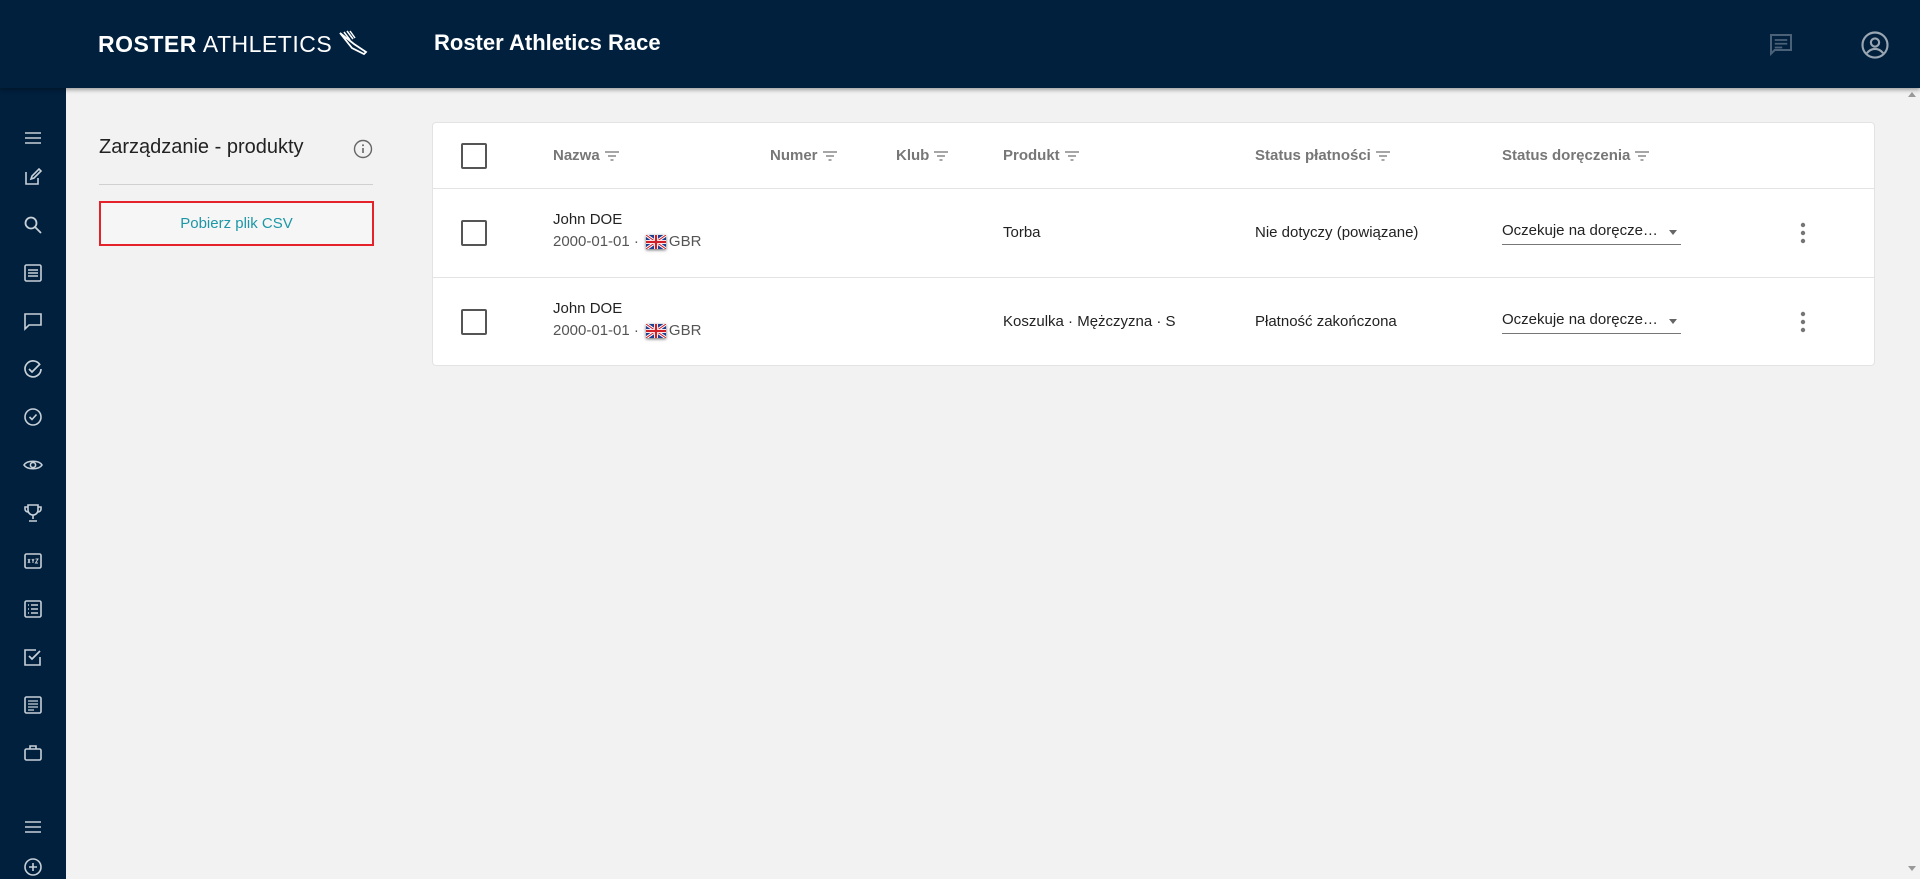 The image size is (1920, 879). I want to click on column-header-label: Klub, so click(913, 155).